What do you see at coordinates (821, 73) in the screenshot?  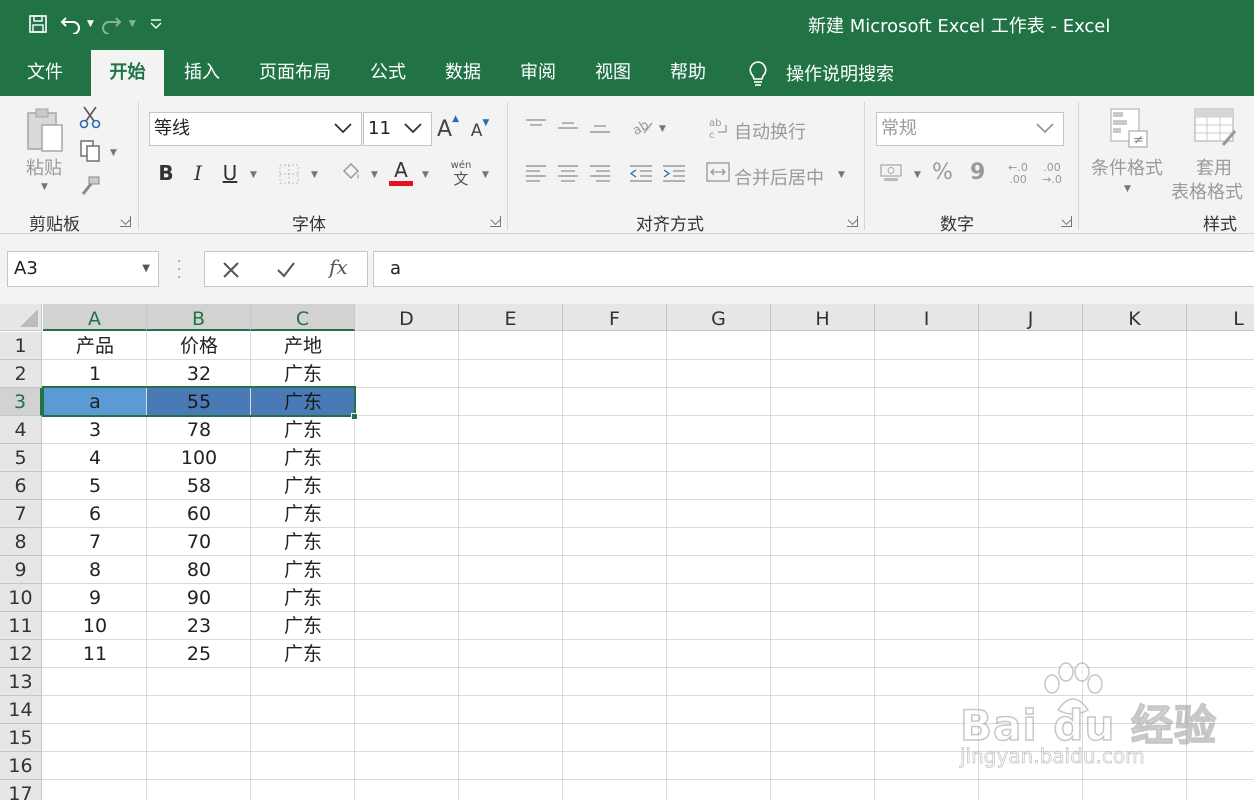 I see `tell-me-search: 操作说明搜索` at bounding box center [821, 73].